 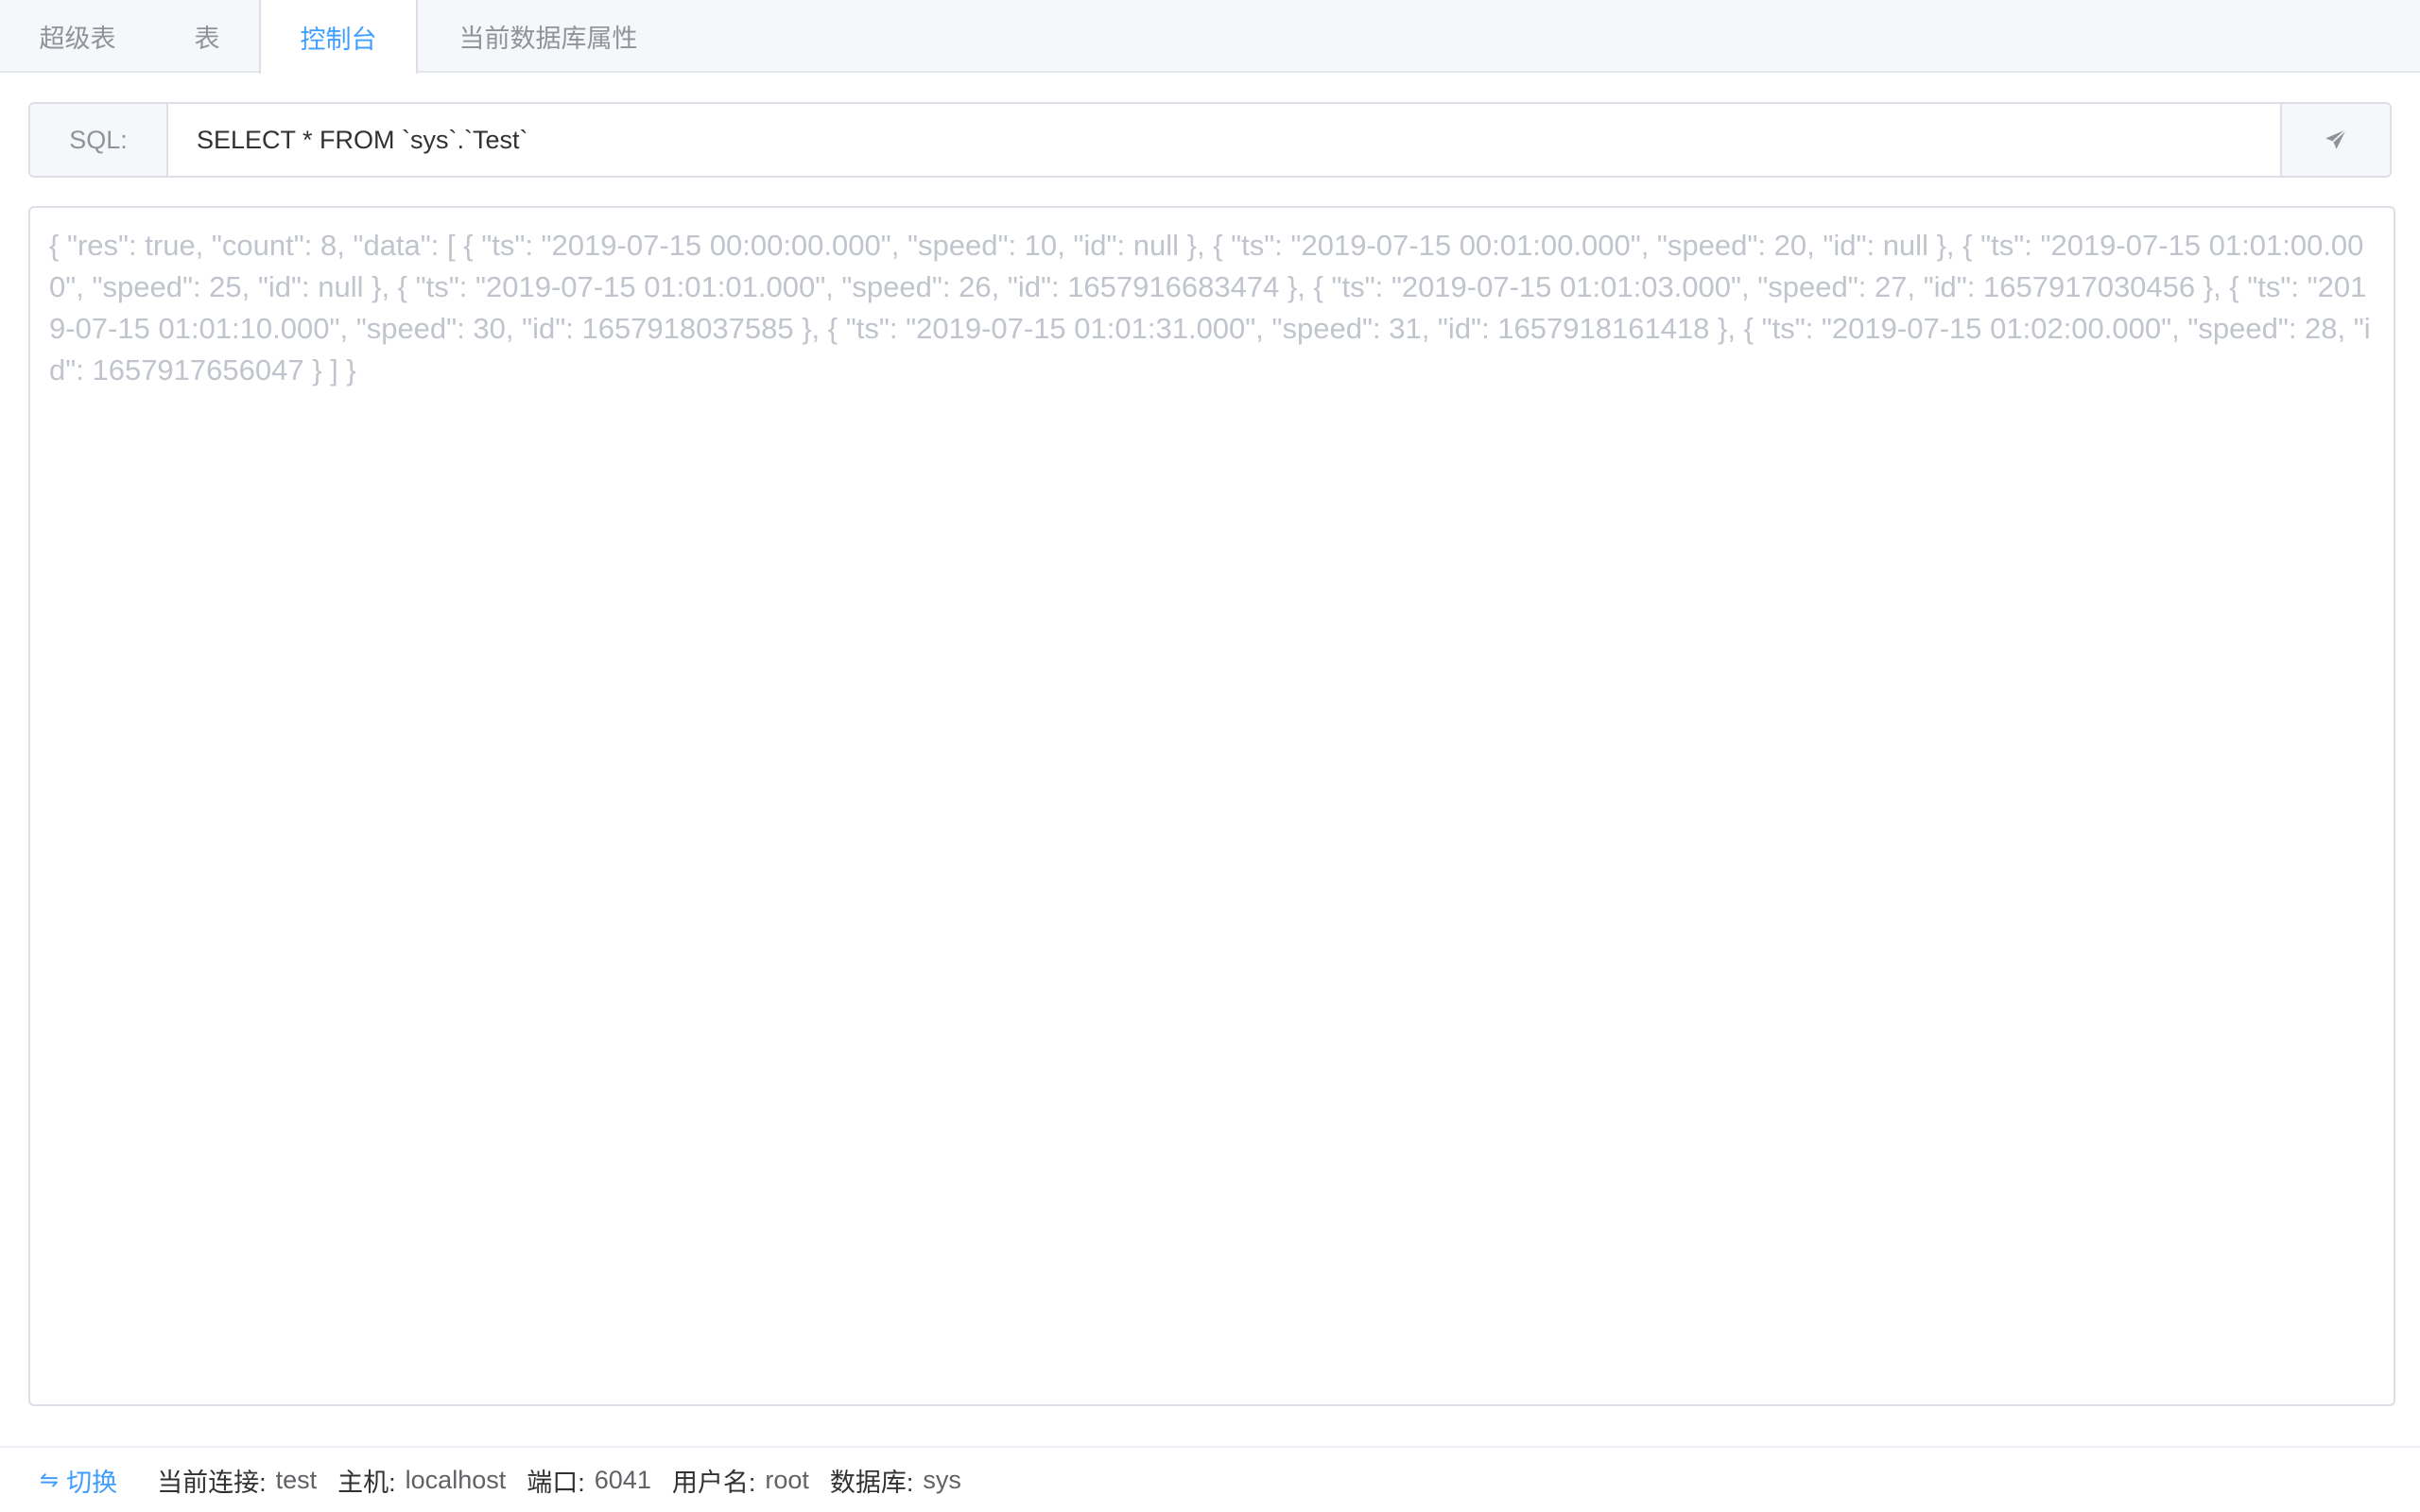 What do you see at coordinates (548, 36) in the screenshot?
I see `tab-database-properties: 当前数据库属性` at bounding box center [548, 36].